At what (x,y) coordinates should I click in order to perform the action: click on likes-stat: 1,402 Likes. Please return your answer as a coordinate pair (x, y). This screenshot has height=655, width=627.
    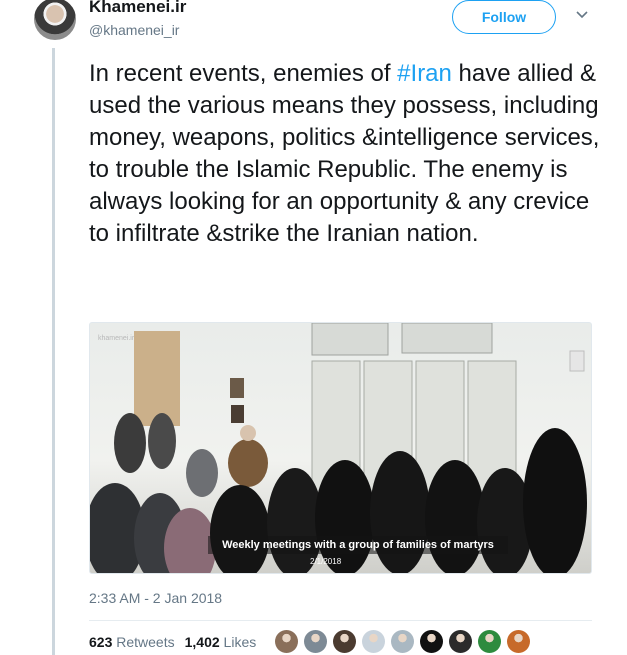
    Looking at the image, I should click on (221, 642).